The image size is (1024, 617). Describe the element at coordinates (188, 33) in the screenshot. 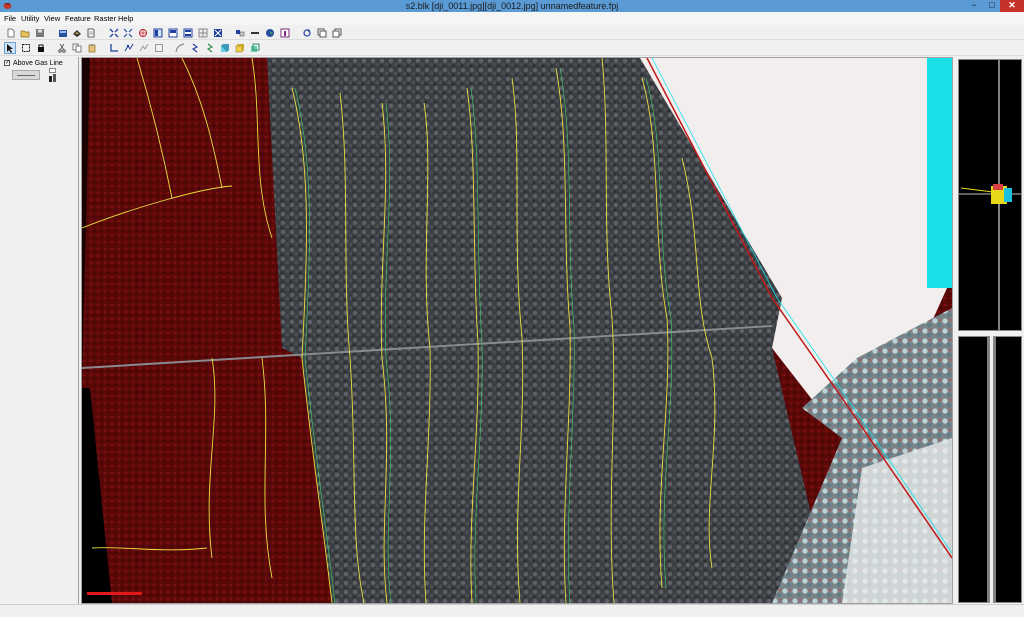

I see `layout-triple-icon` at that location.